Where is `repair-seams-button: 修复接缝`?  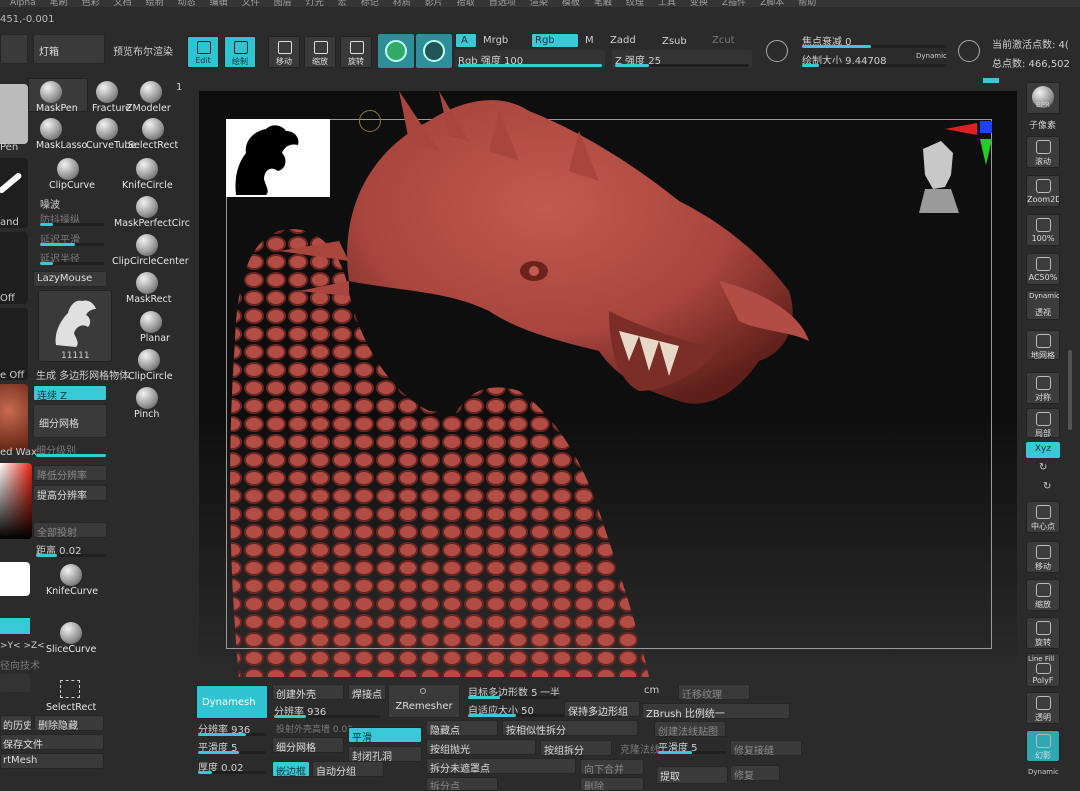 repair-seams-button: 修复接缝 is located at coordinates (766, 748).